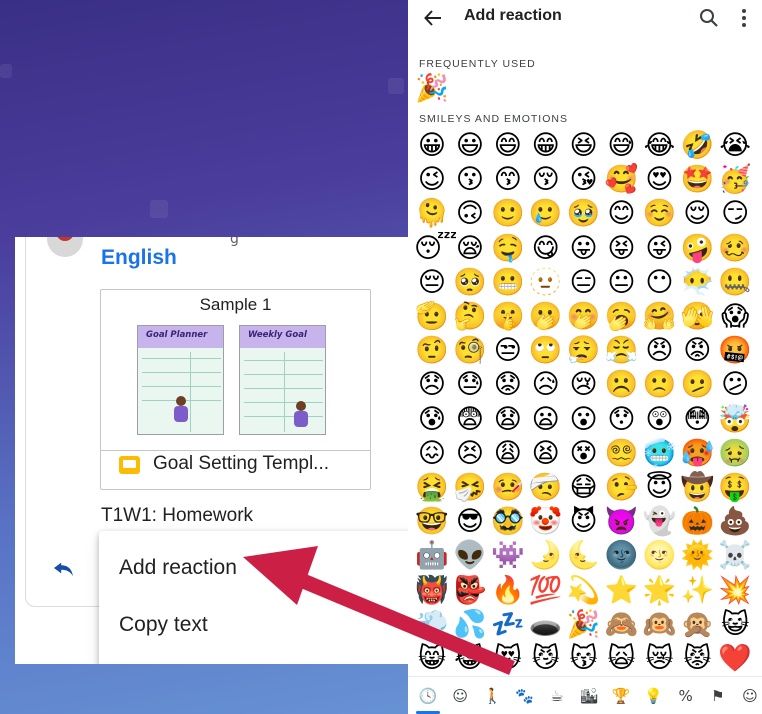 The width and height of the screenshot is (762, 714). Describe the element at coordinates (508, 454) in the screenshot. I see `emoji-button: 😩` at that location.